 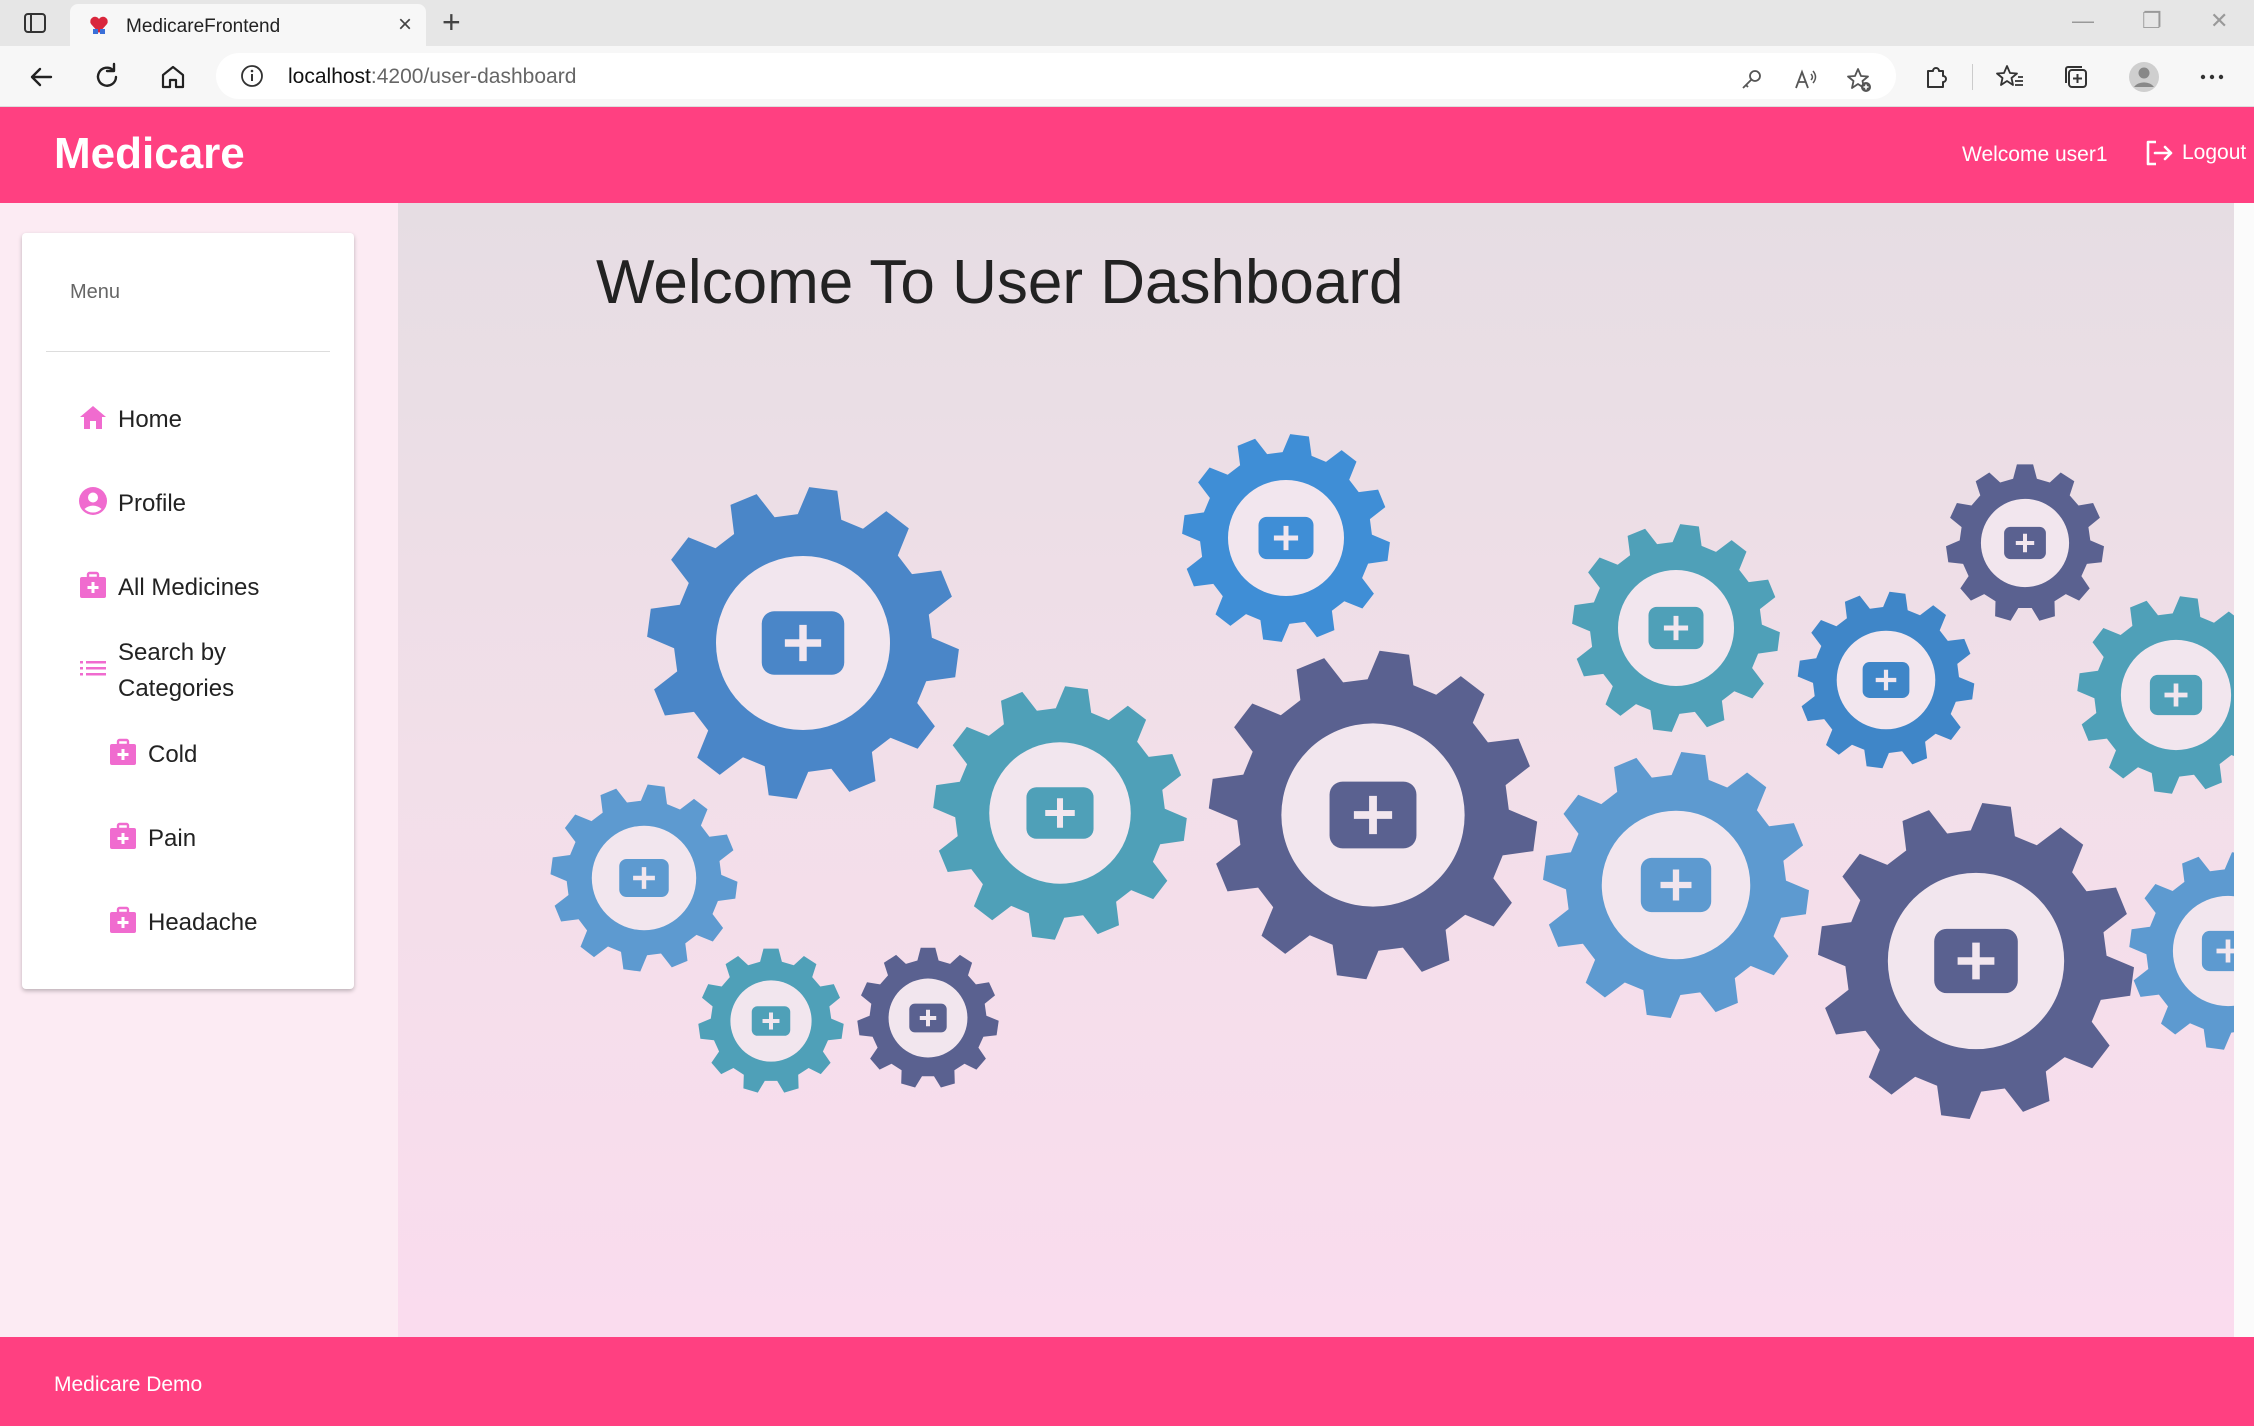 I want to click on sidebar-item-home: Home, so click(x=130, y=420).